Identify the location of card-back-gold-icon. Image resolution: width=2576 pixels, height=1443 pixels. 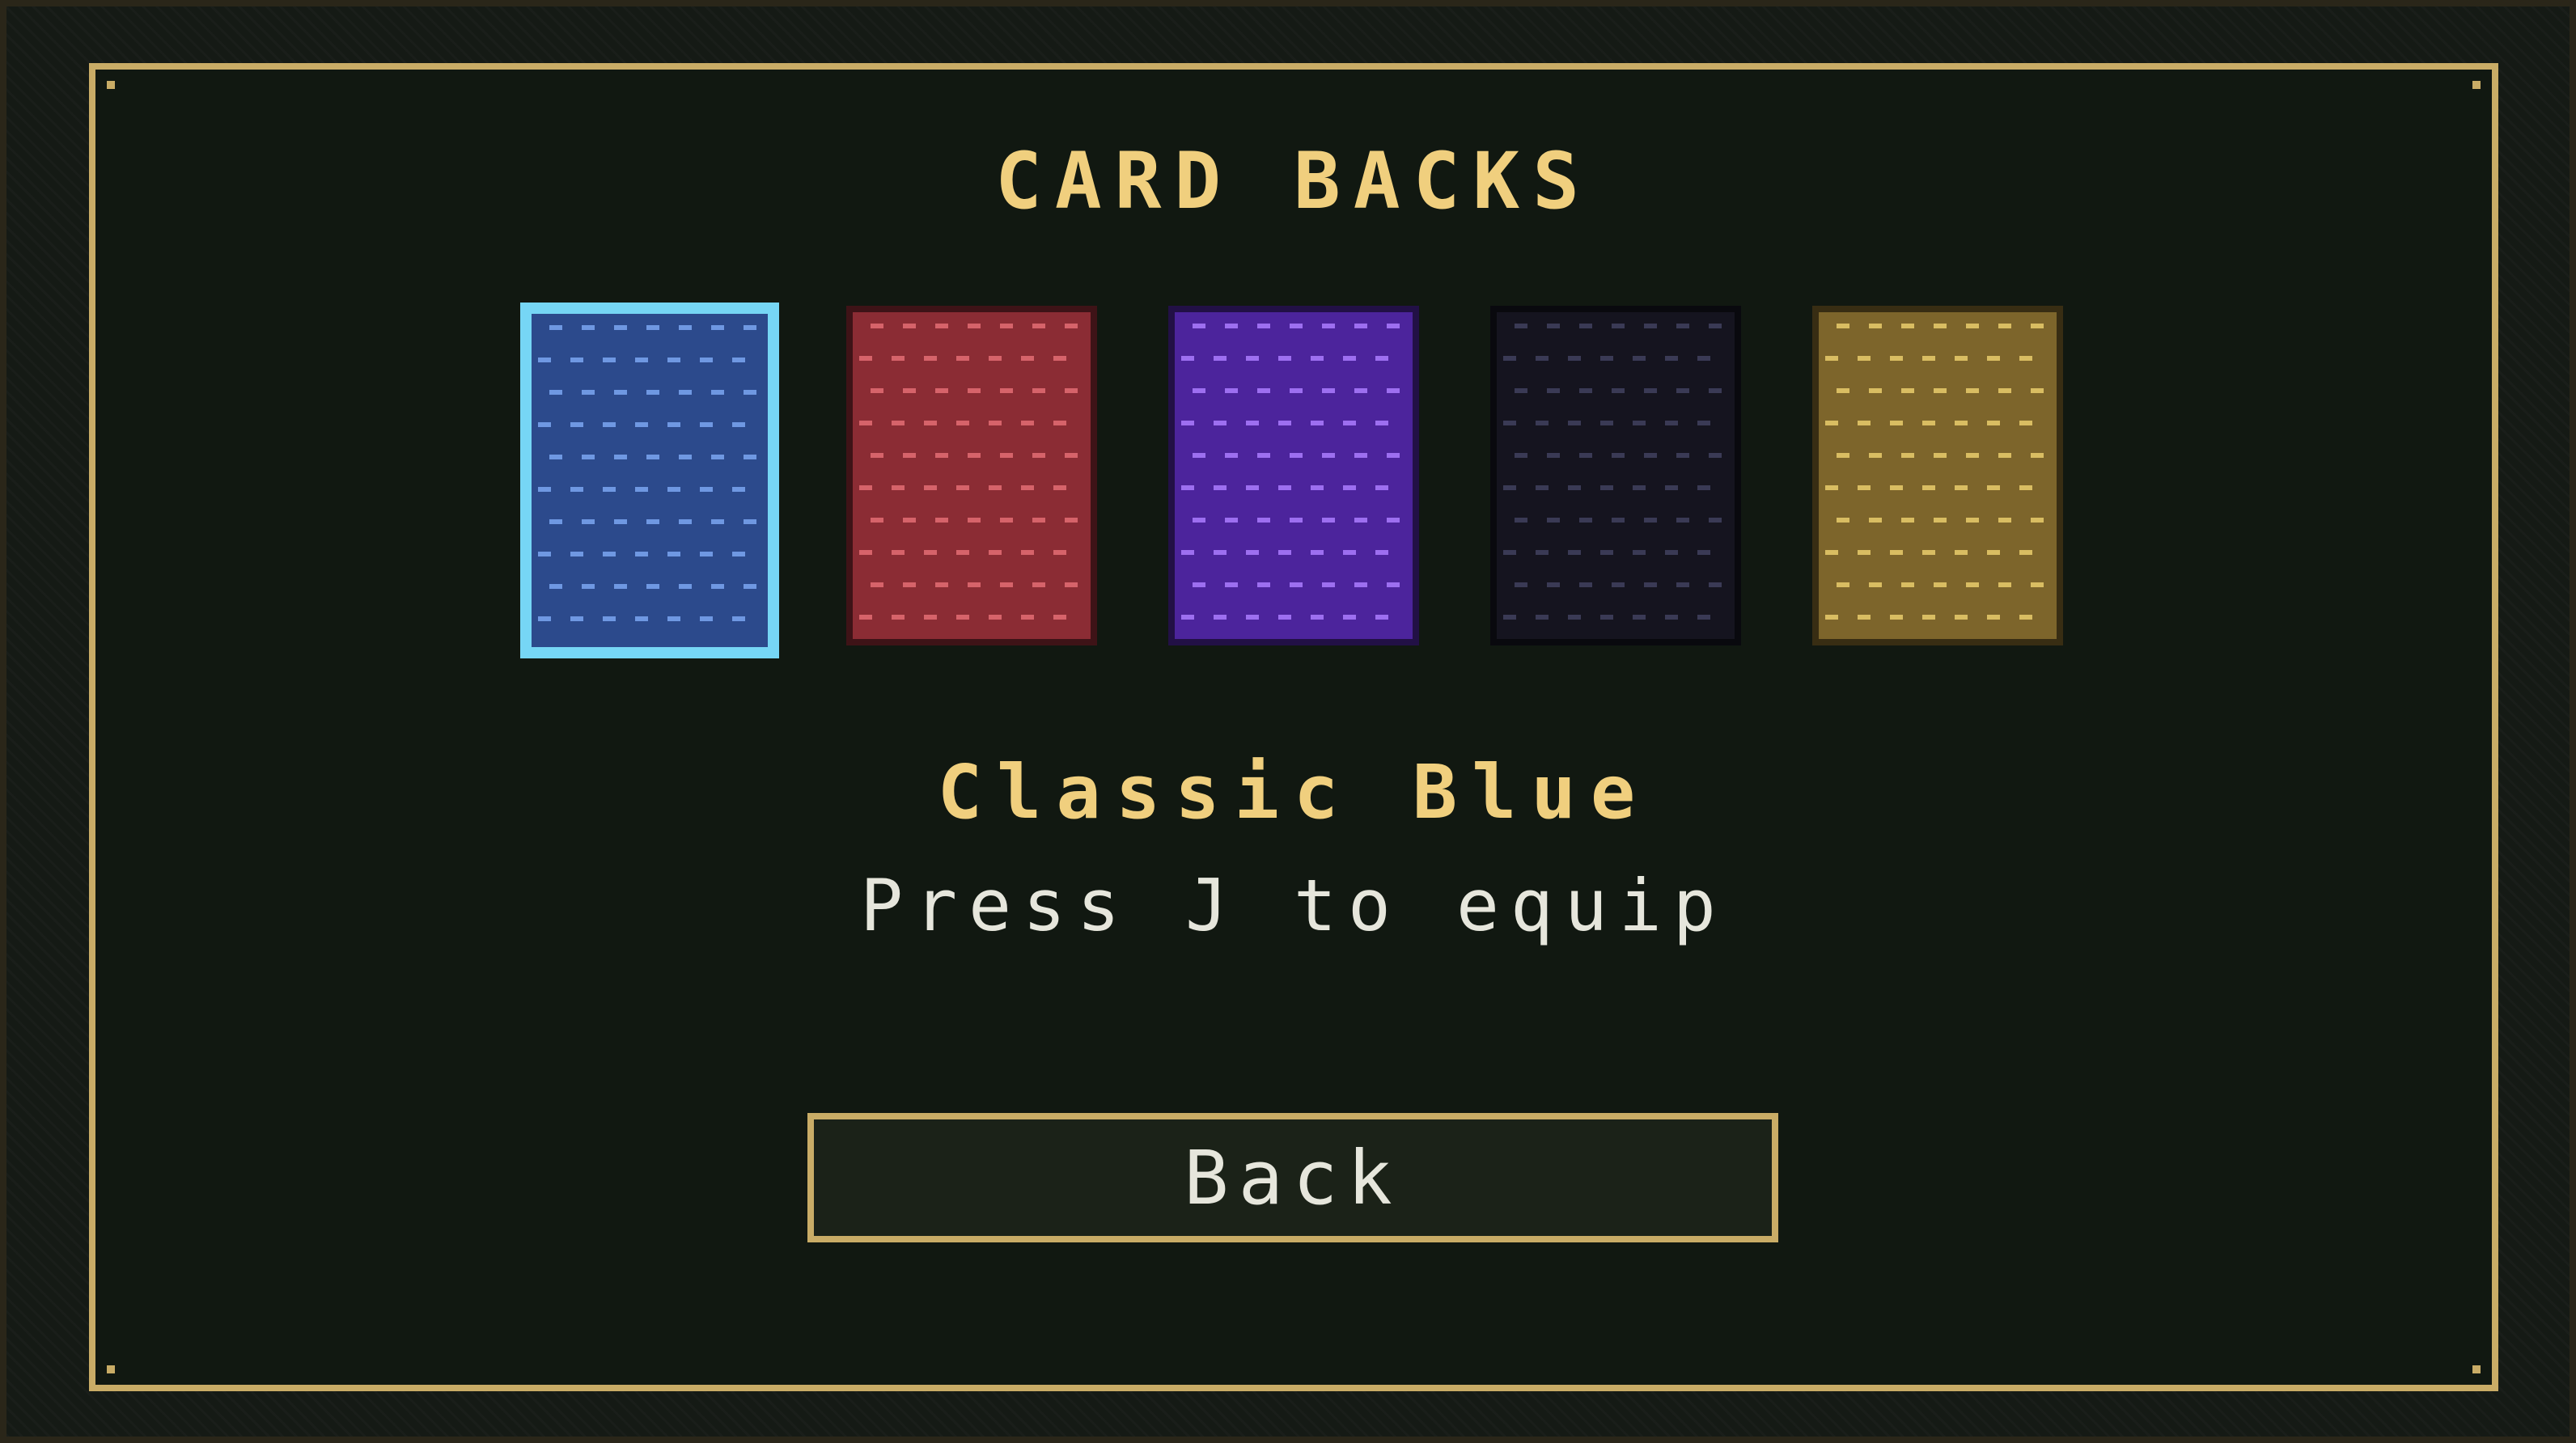
(1937, 475).